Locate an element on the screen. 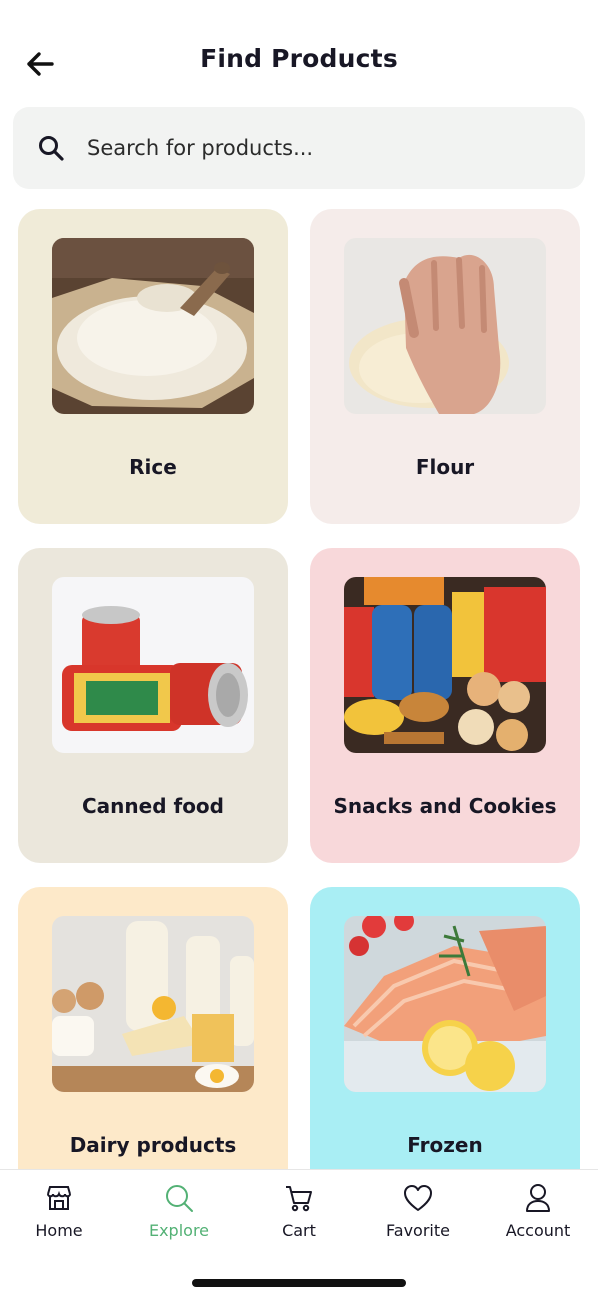  nav-label-account: Account is located at coordinates (538, 1230).